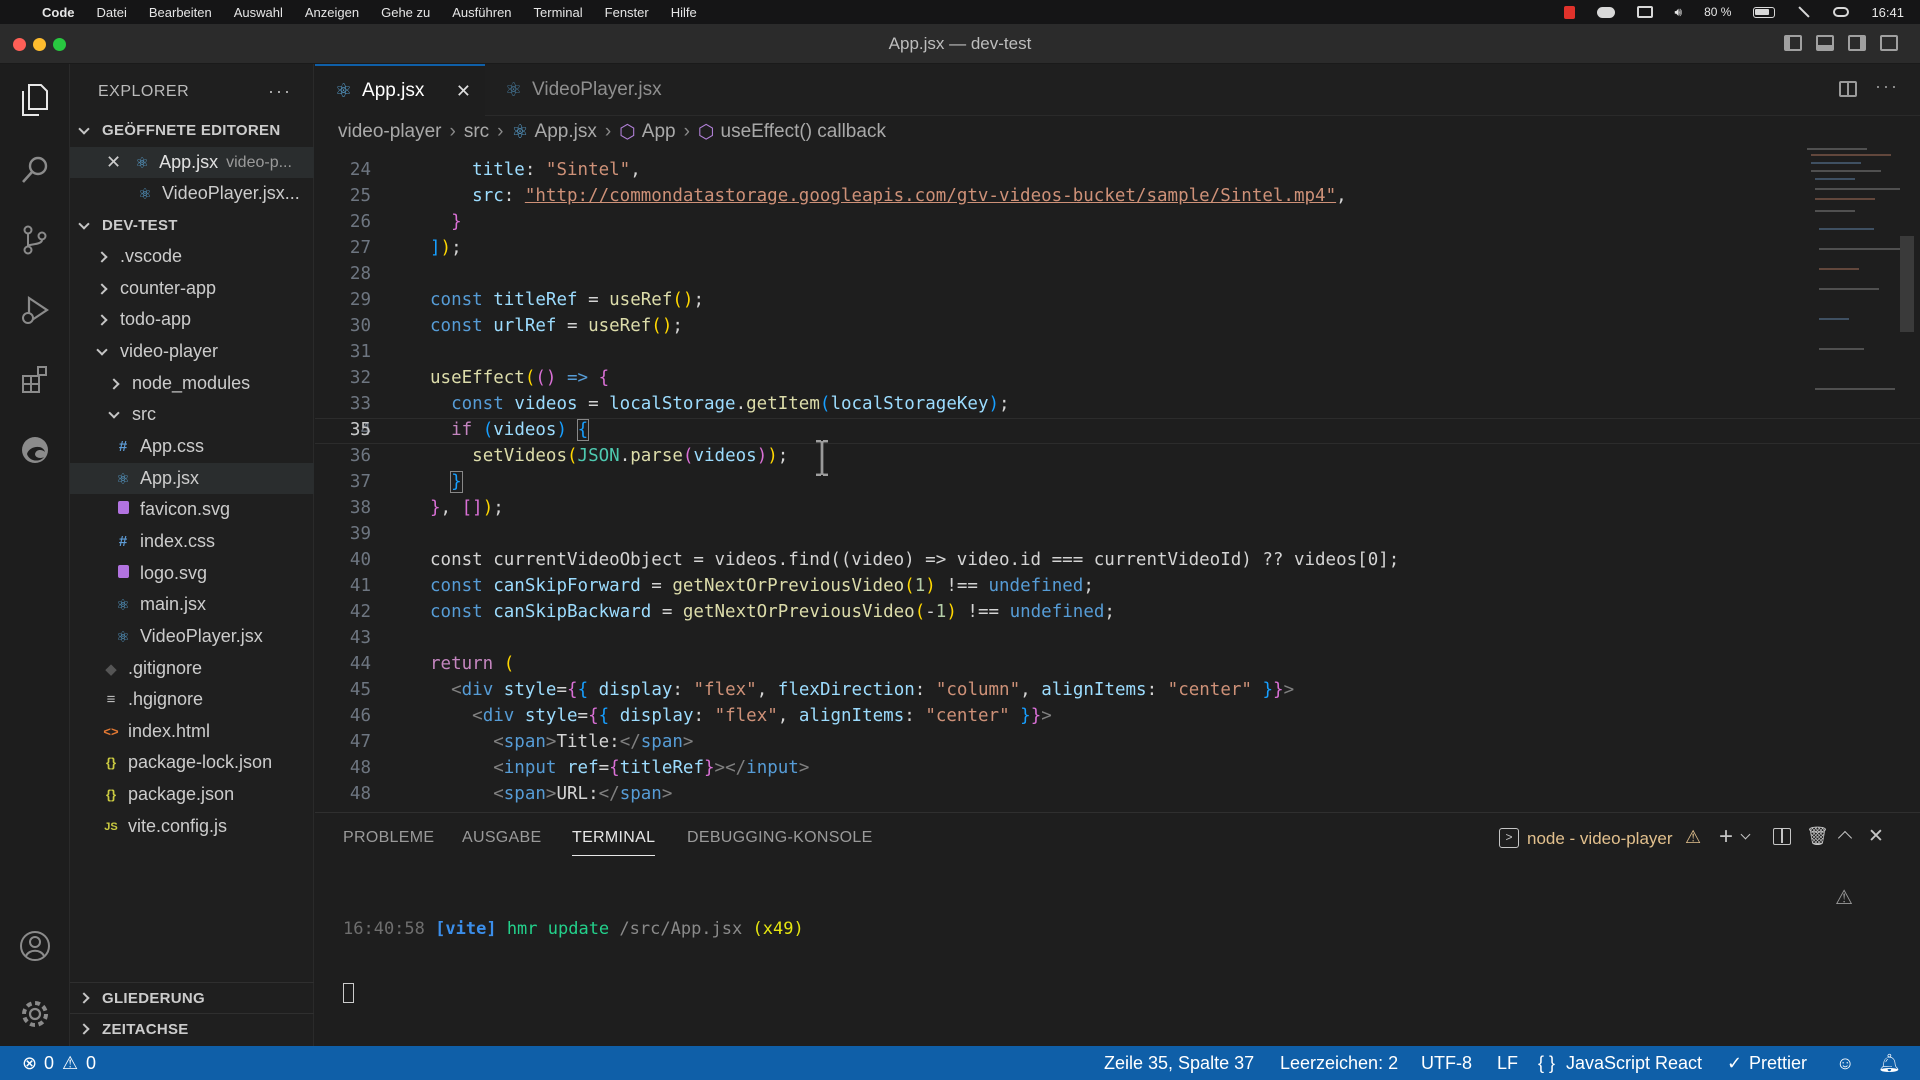  I want to click on tree-file-videoplayer-jsx: ⚛ VideoPlayer.jsx, so click(192, 636).